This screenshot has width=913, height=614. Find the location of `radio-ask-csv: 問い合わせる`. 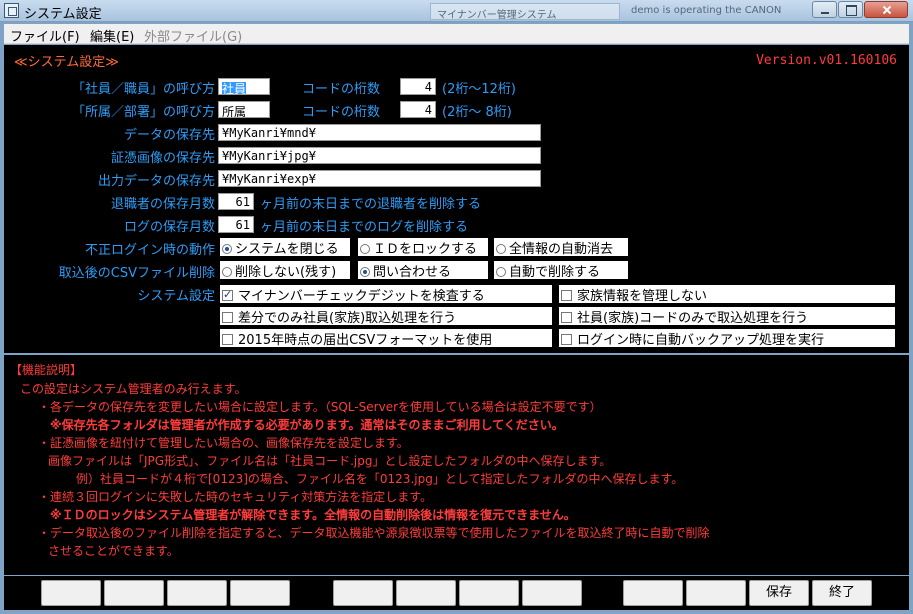

radio-ask-csv: 問い合わせる is located at coordinates (423, 270).